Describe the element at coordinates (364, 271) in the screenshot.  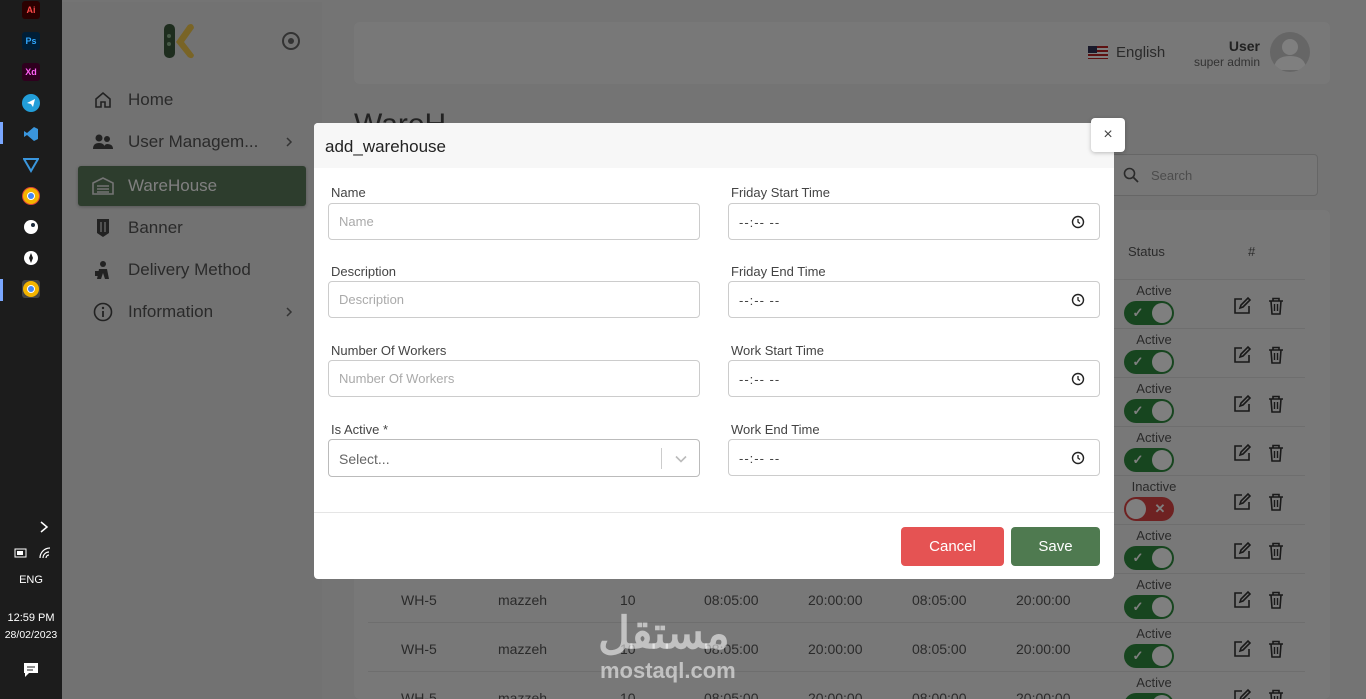
I see `description-label: Description` at that location.